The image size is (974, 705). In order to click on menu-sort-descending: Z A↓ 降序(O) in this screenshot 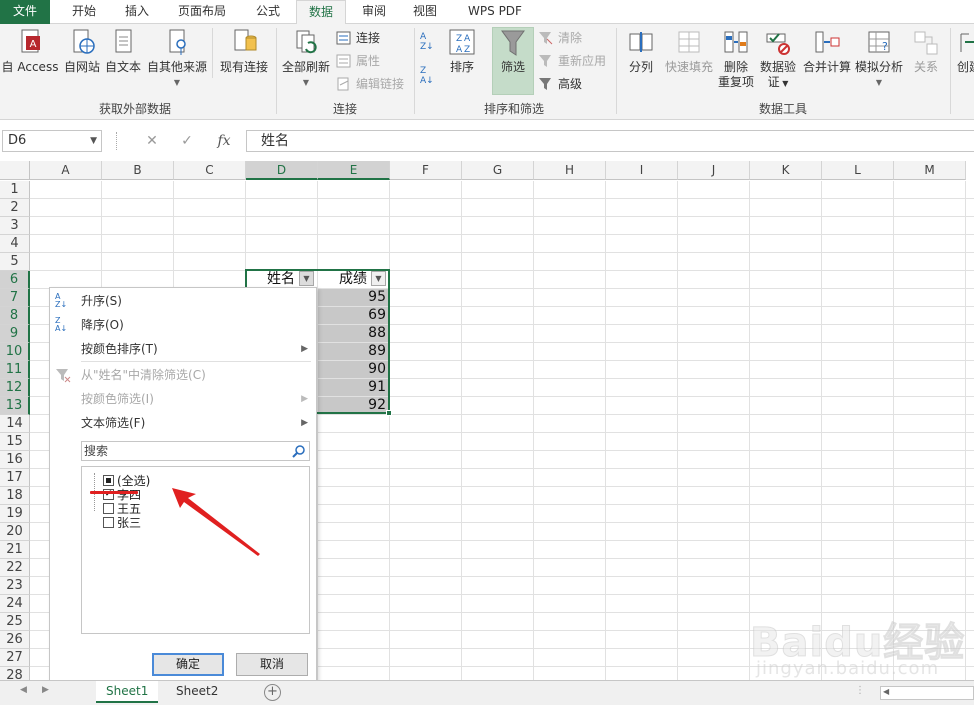, I will do `click(183, 325)`.